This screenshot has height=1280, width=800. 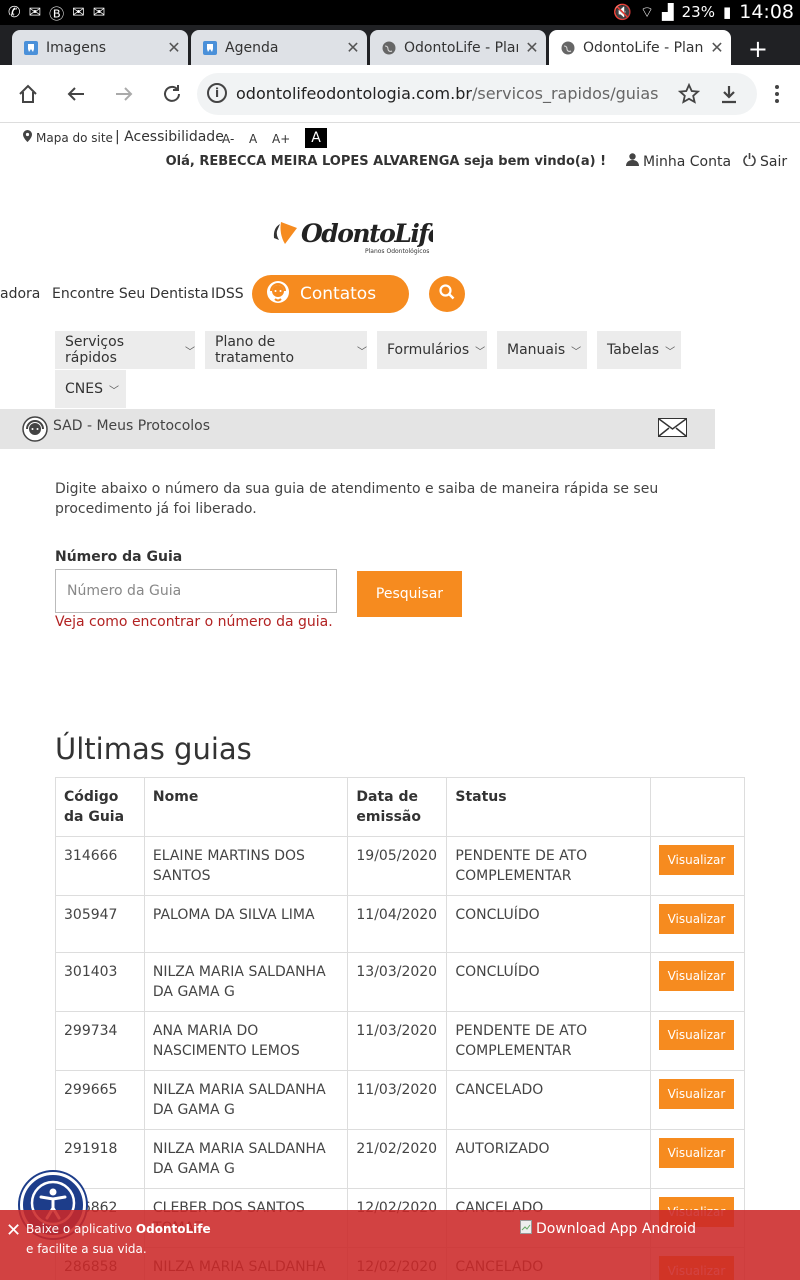 What do you see at coordinates (357, 429) in the screenshot?
I see `sad-protocols-bar: SAD - Meus Protocolos` at bounding box center [357, 429].